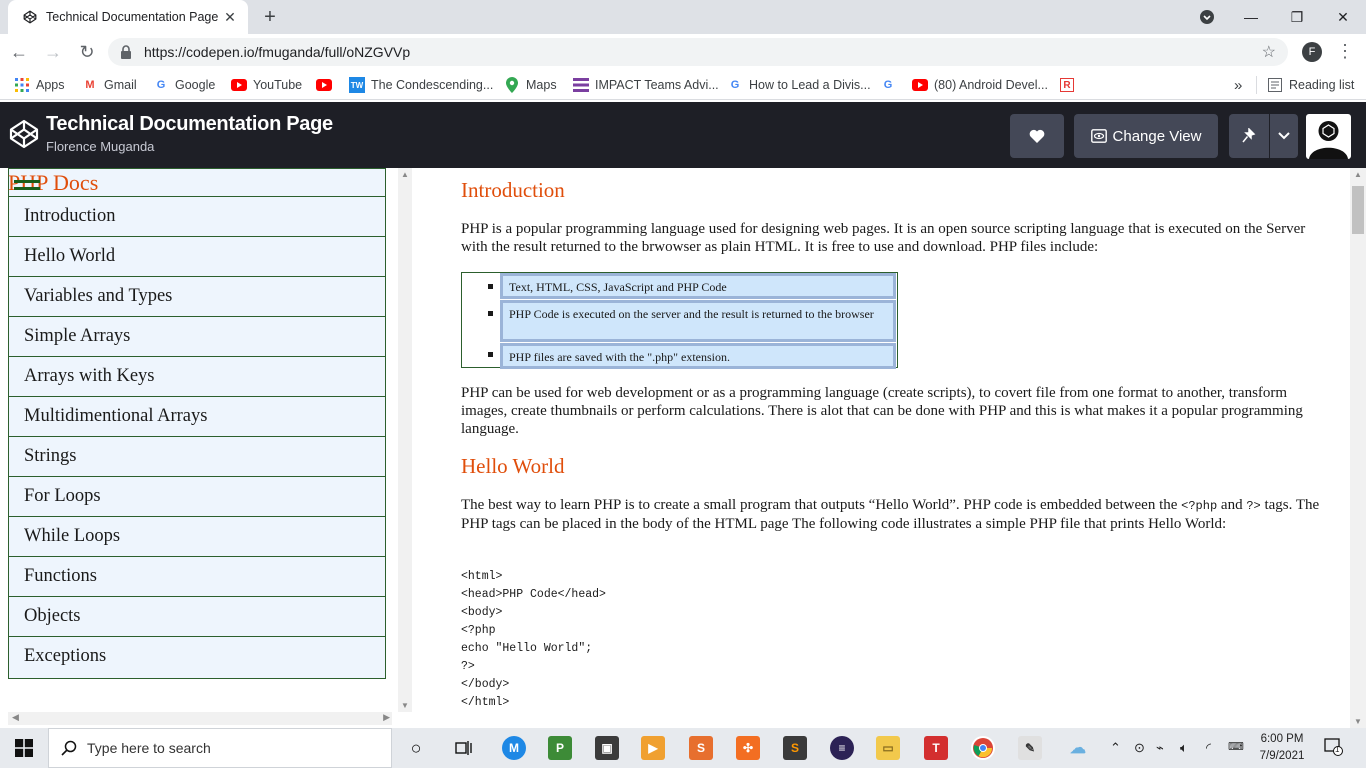 The image size is (1366, 768). I want to click on bookmark-gmail: M Gmail, so click(109, 85).